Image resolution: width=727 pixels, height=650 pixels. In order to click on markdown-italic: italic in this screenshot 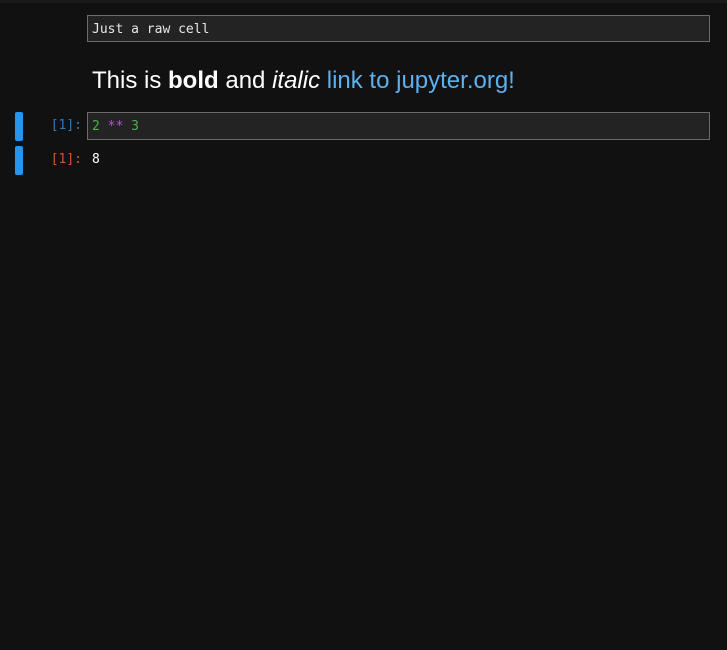, I will do `click(296, 80)`.